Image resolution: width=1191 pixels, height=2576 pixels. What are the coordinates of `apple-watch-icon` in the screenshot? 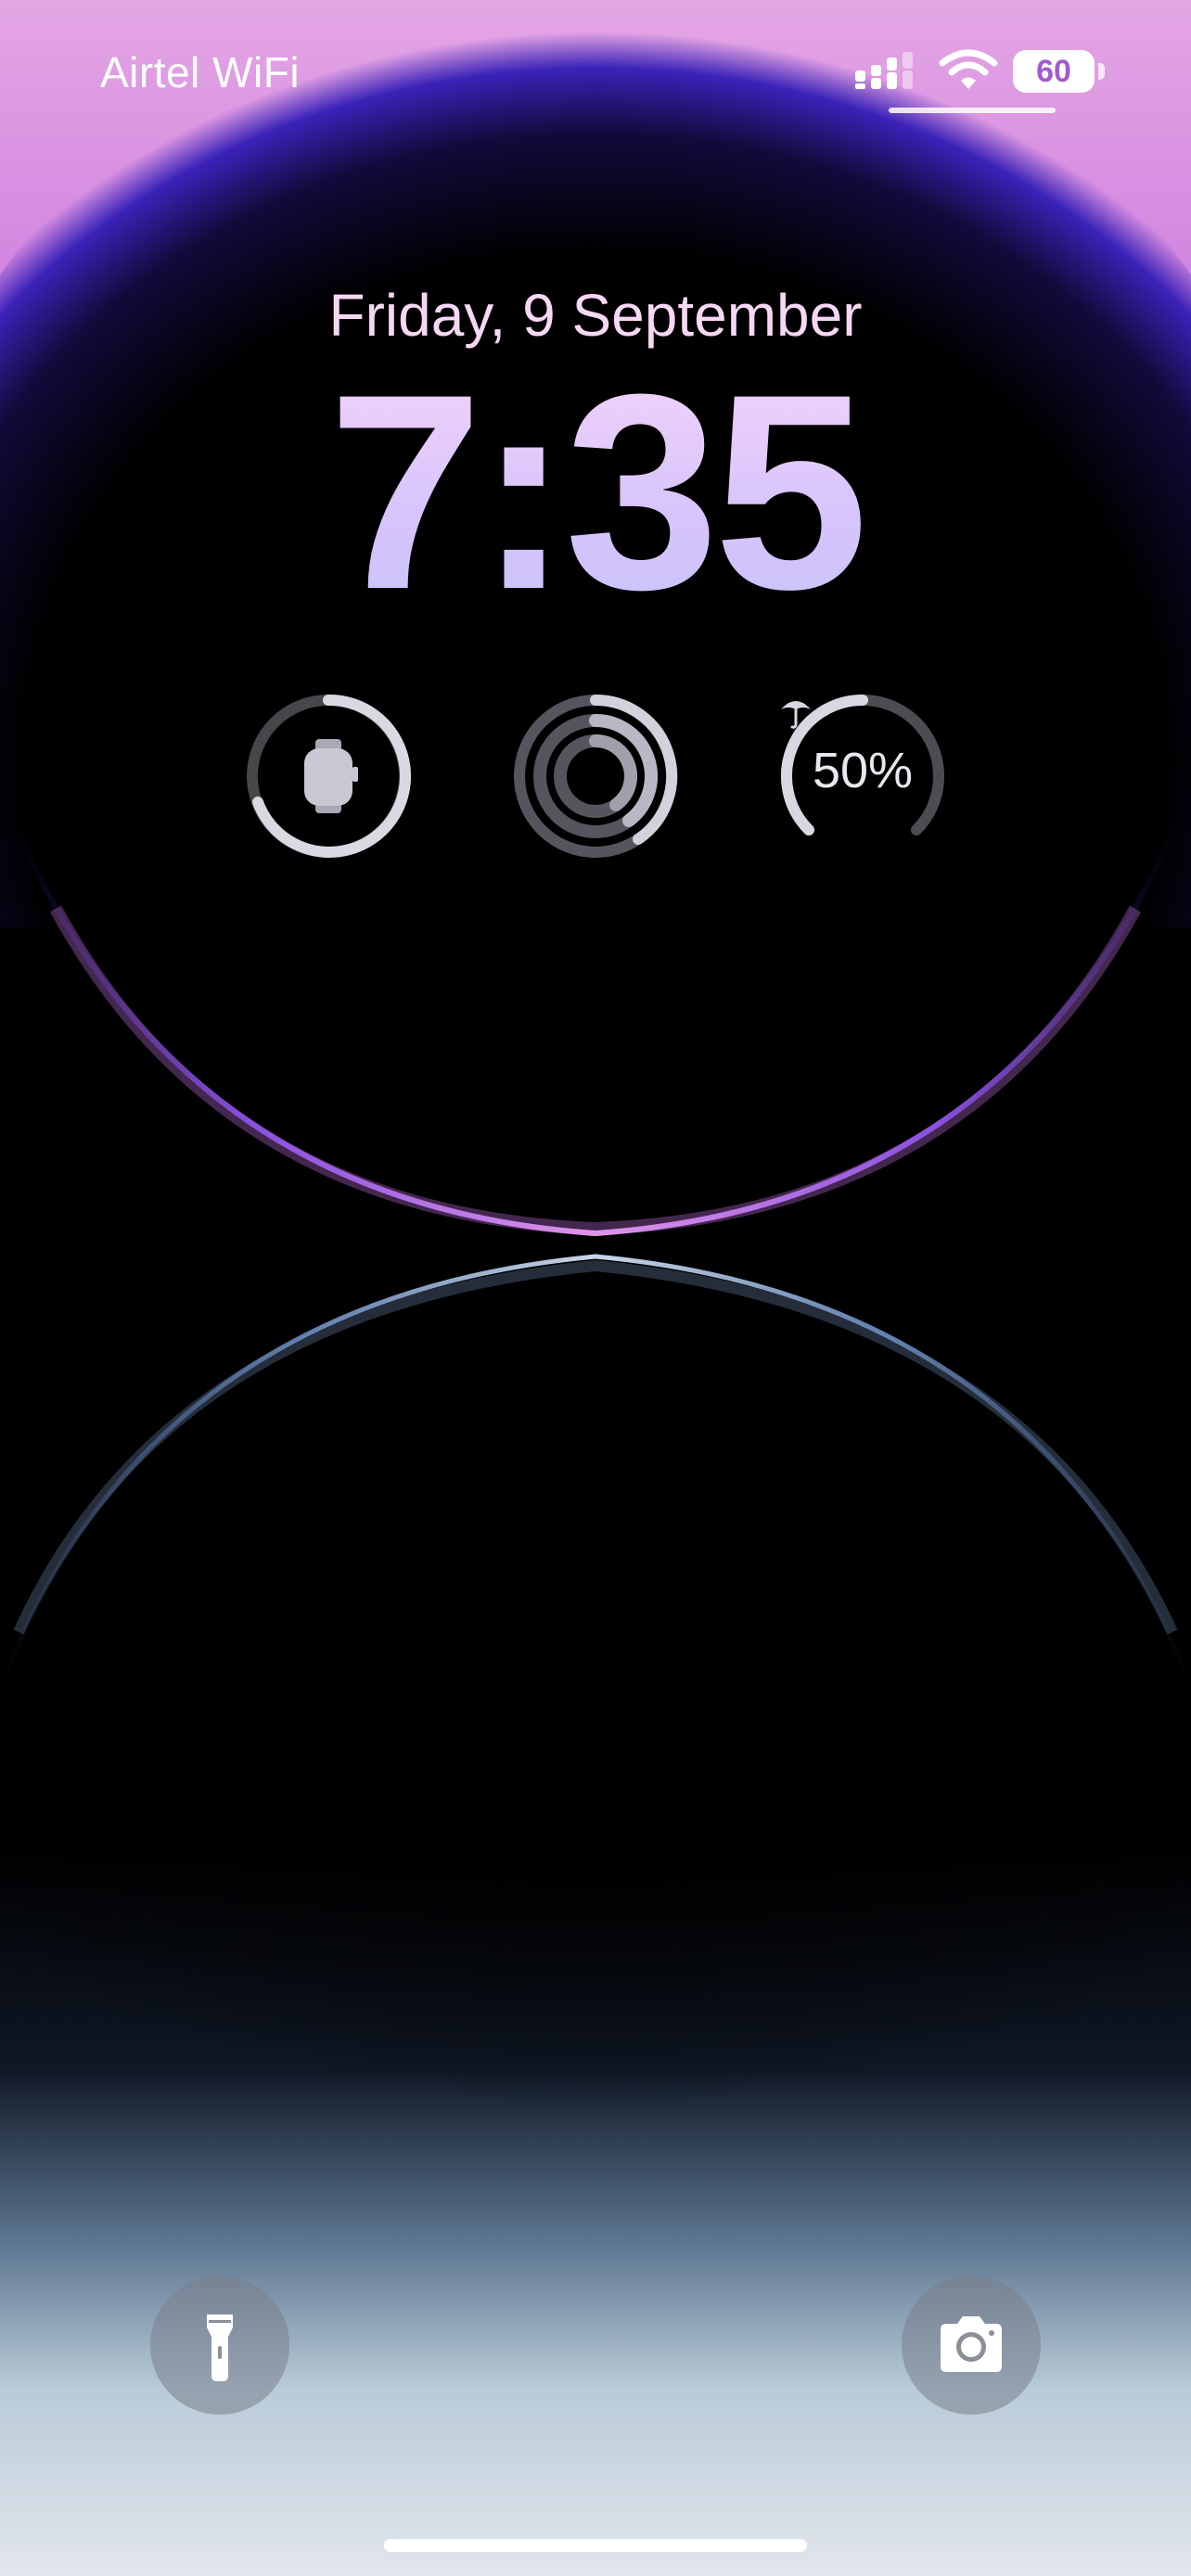 It's located at (331, 776).